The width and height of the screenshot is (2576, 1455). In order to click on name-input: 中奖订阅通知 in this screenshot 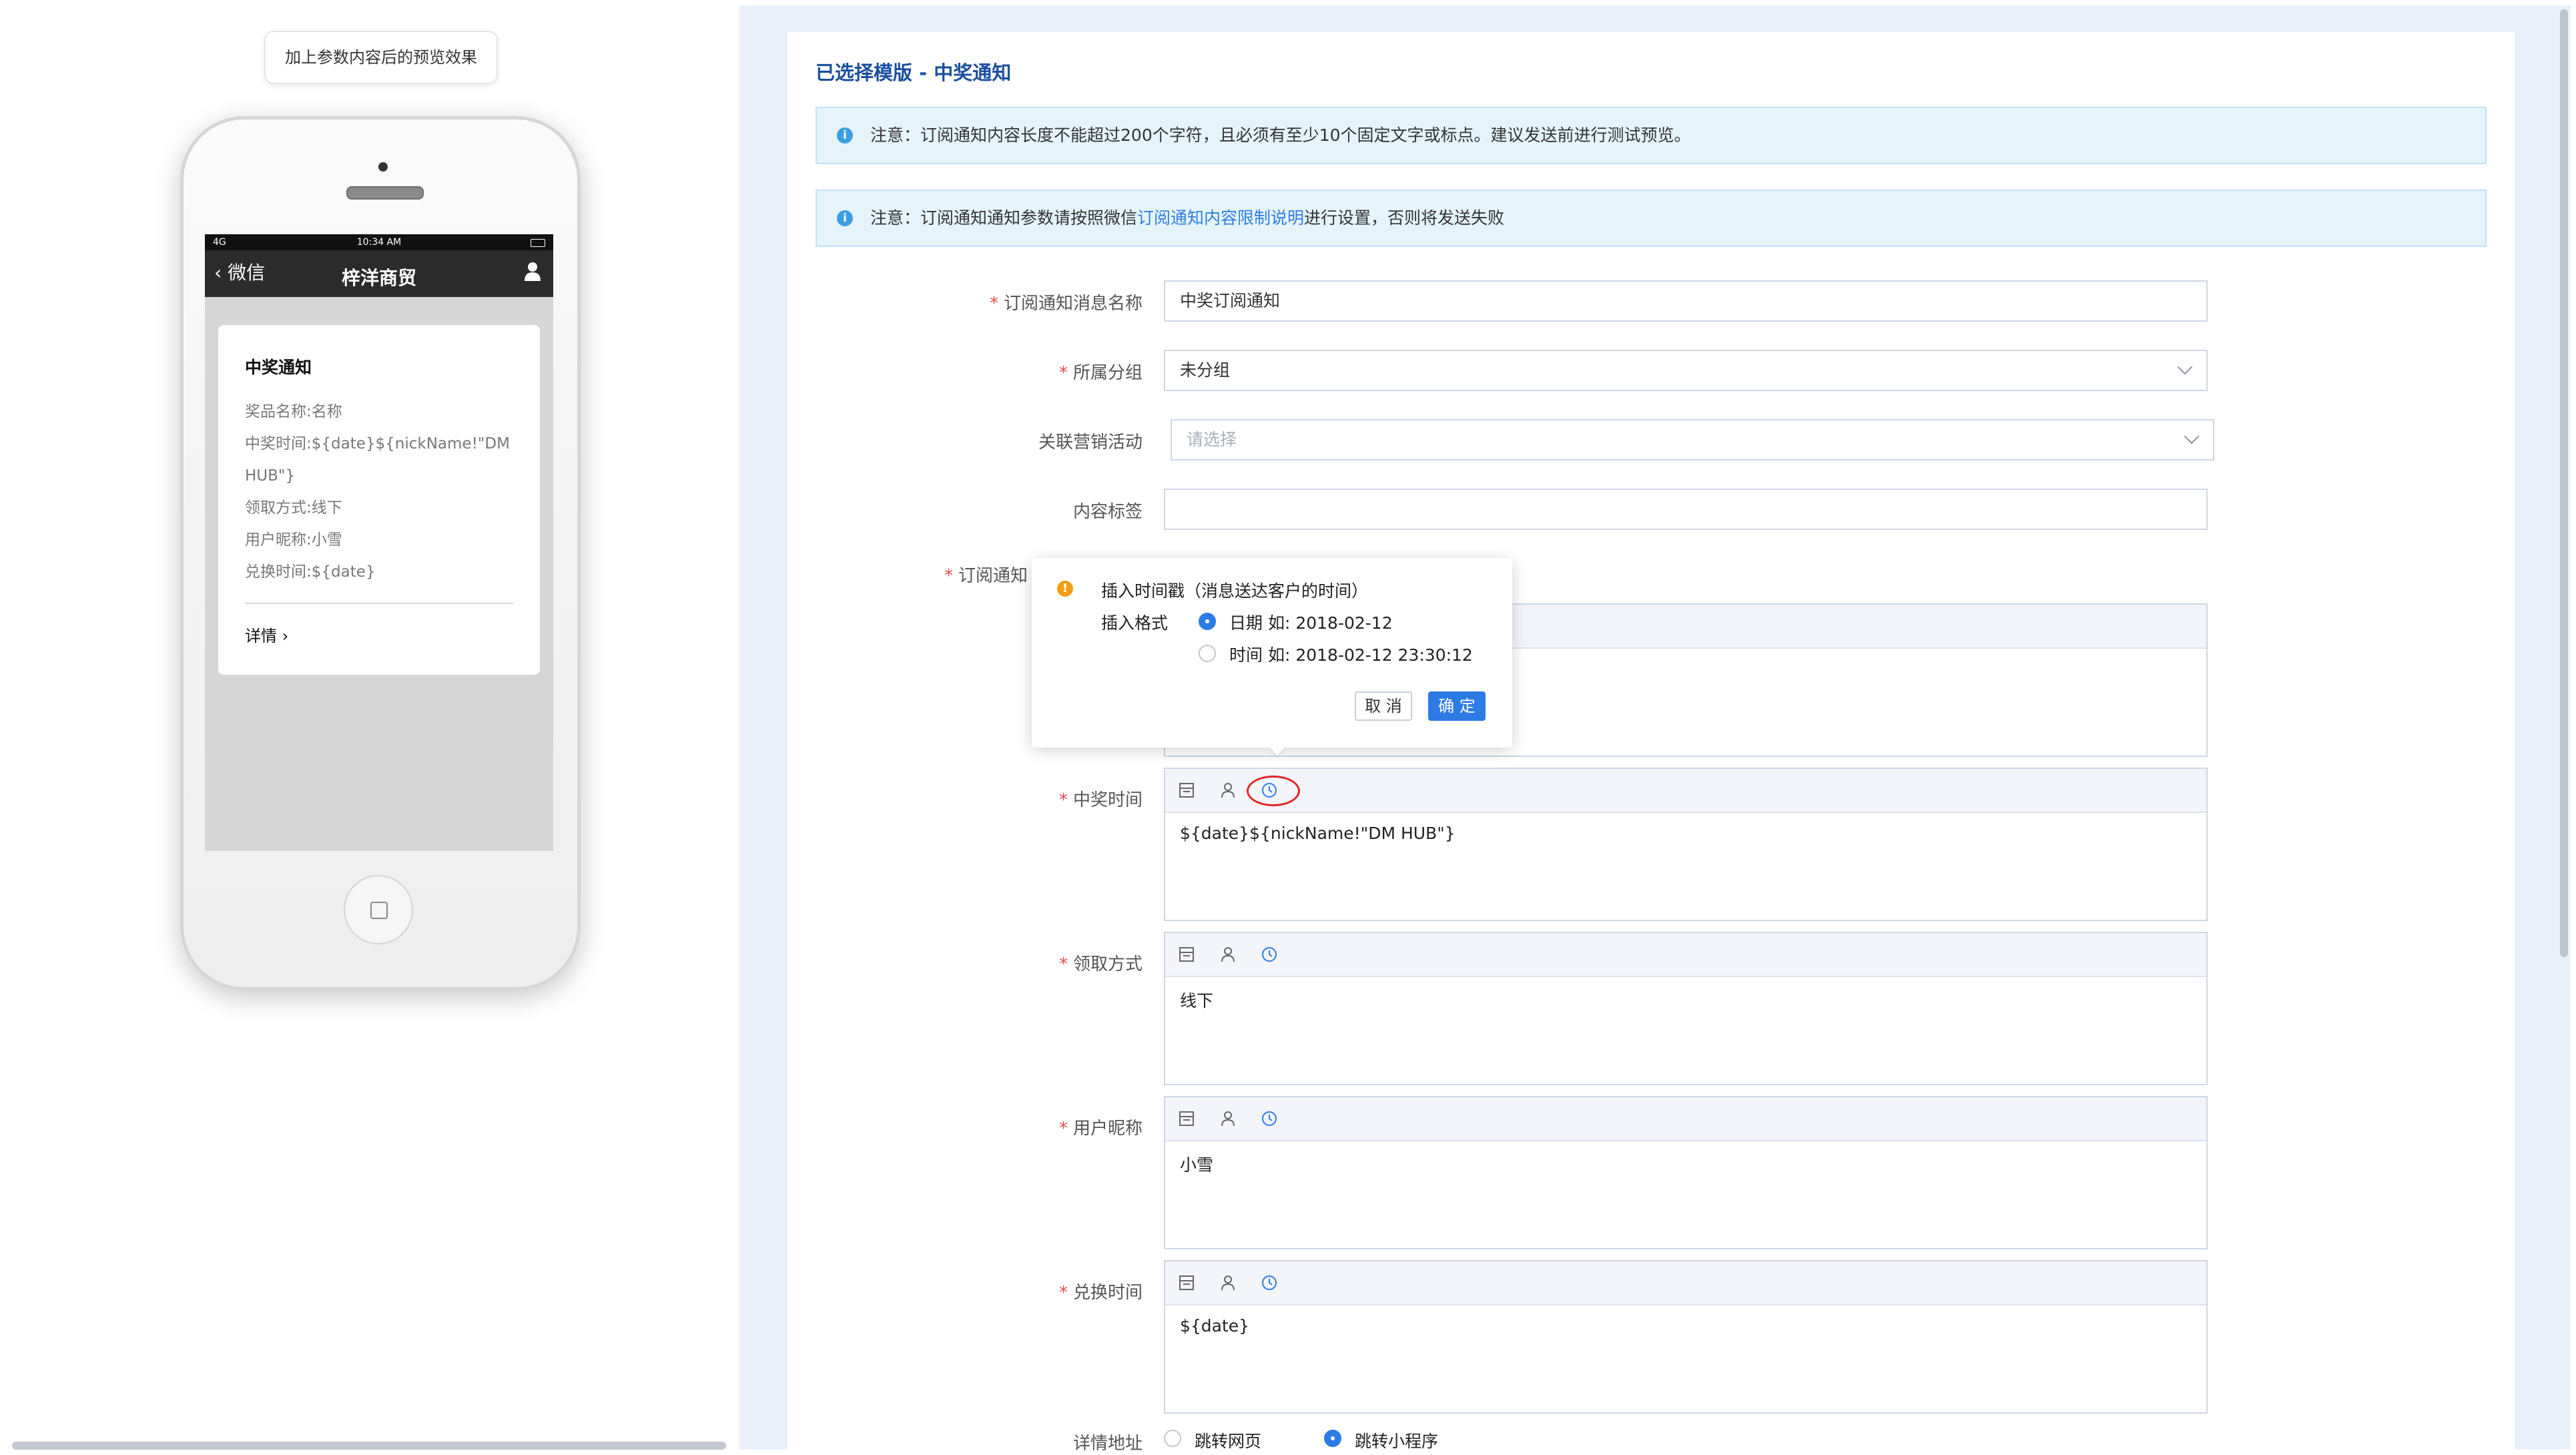, I will do `click(1686, 301)`.